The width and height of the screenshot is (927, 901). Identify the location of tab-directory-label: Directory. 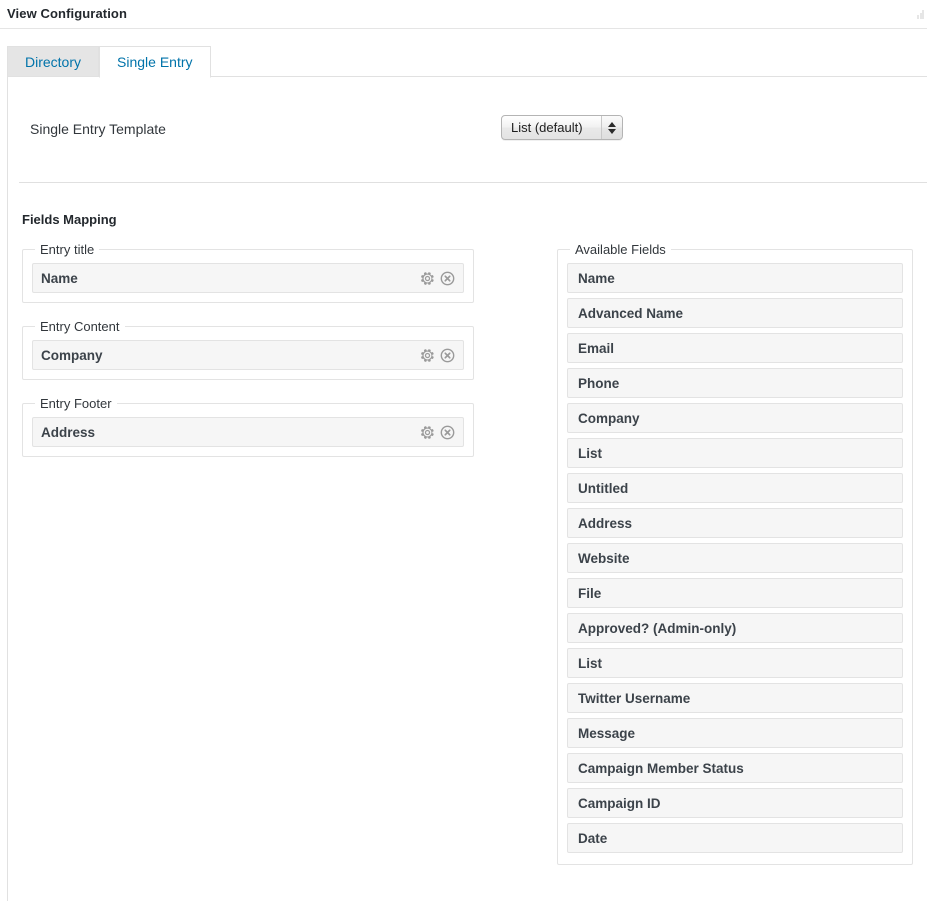
(53, 61).